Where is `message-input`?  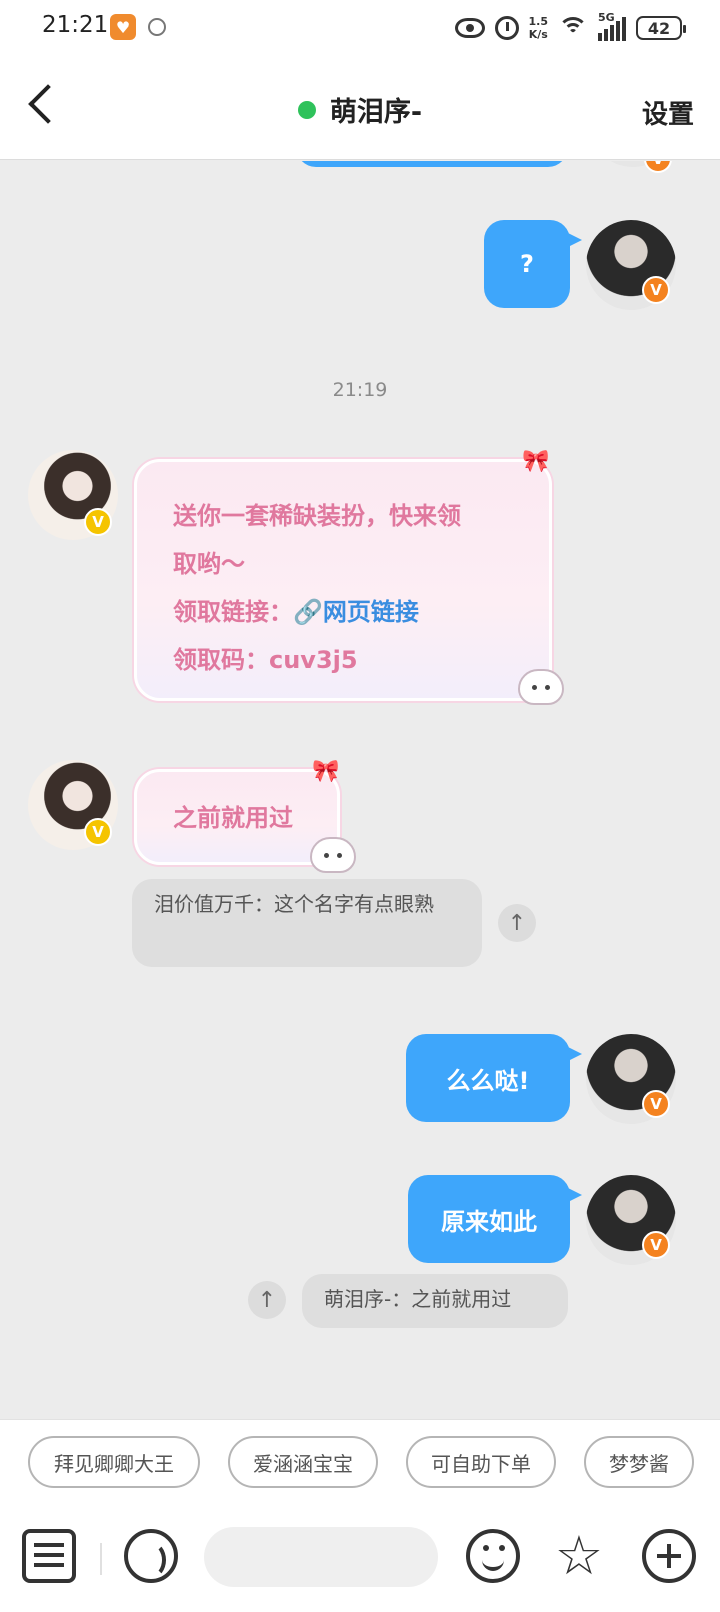 message-input is located at coordinates (321, 1557).